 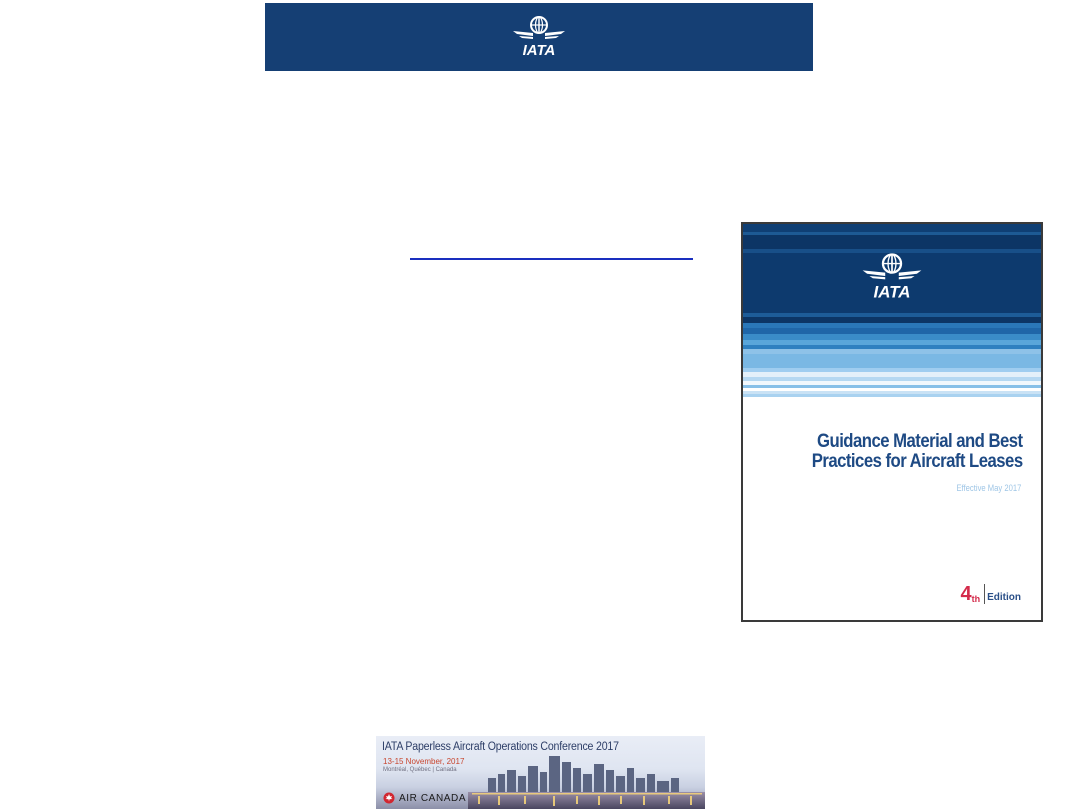 What do you see at coordinates (892, 291) in the screenshot?
I see `cover-logo-text: IATA` at bounding box center [892, 291].